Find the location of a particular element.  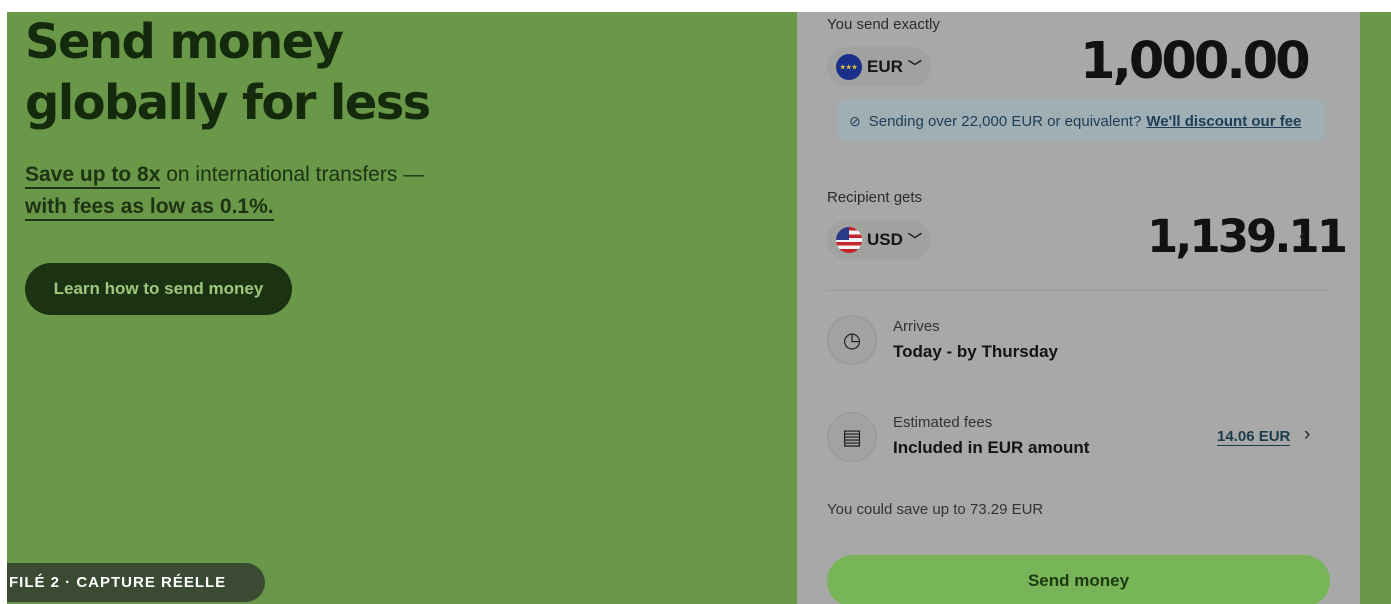

discount-notice-text: Sending over 22,000 EUR or equivalent? is located at coordinates (1005, 121).